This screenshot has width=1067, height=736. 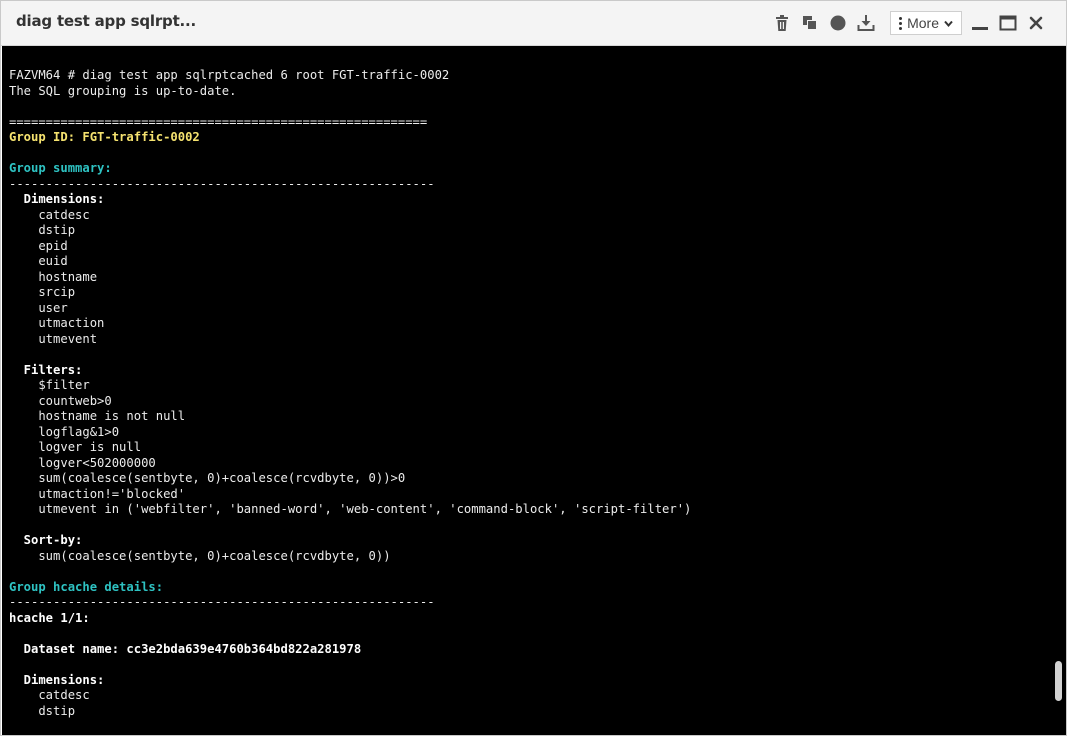 I want to click on scrollbar-thumb, so click(x=1058, y=681).